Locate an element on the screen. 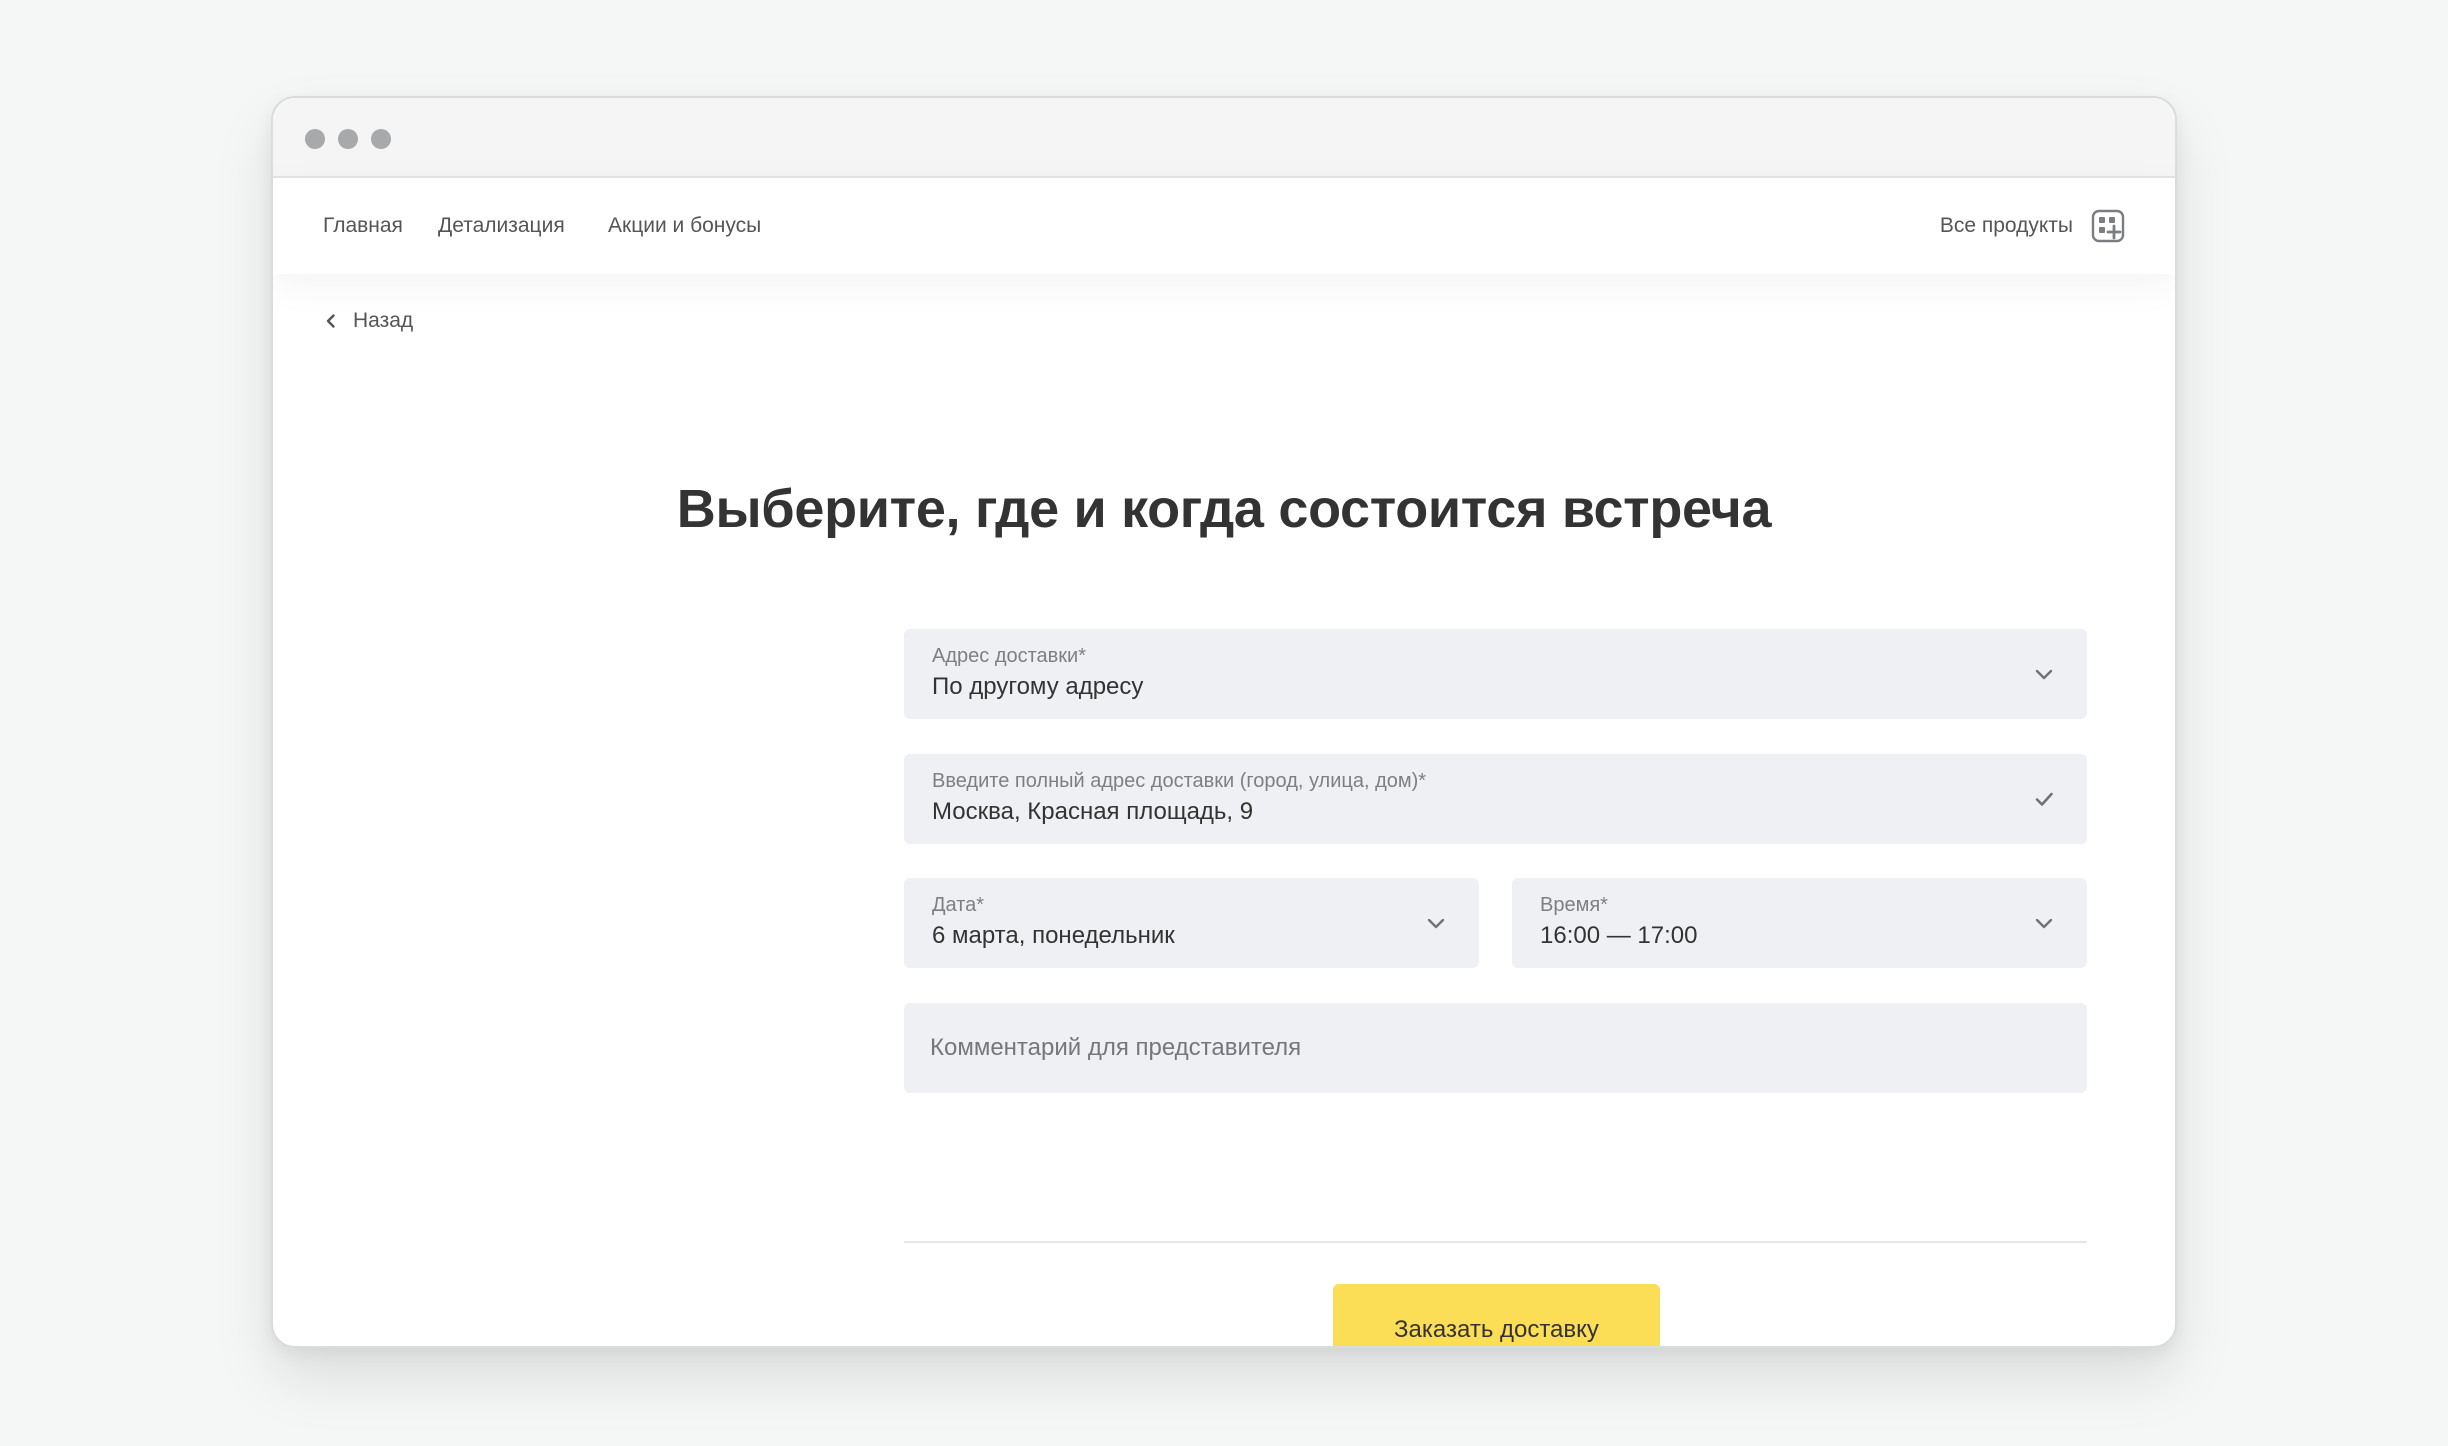 Image resolution: width=2448 pixels, height=1446 pixels. window-maximize-dot is located at coordinates (381, 139).